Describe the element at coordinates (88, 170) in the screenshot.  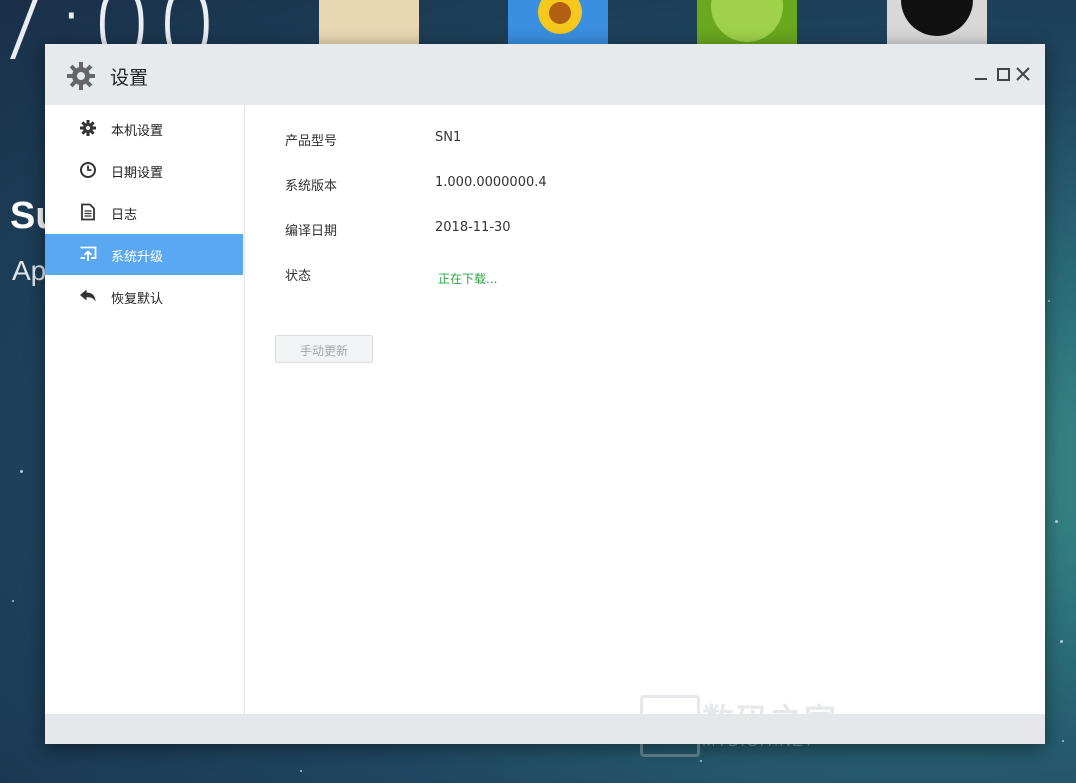
I see `clock-icon` at that location.